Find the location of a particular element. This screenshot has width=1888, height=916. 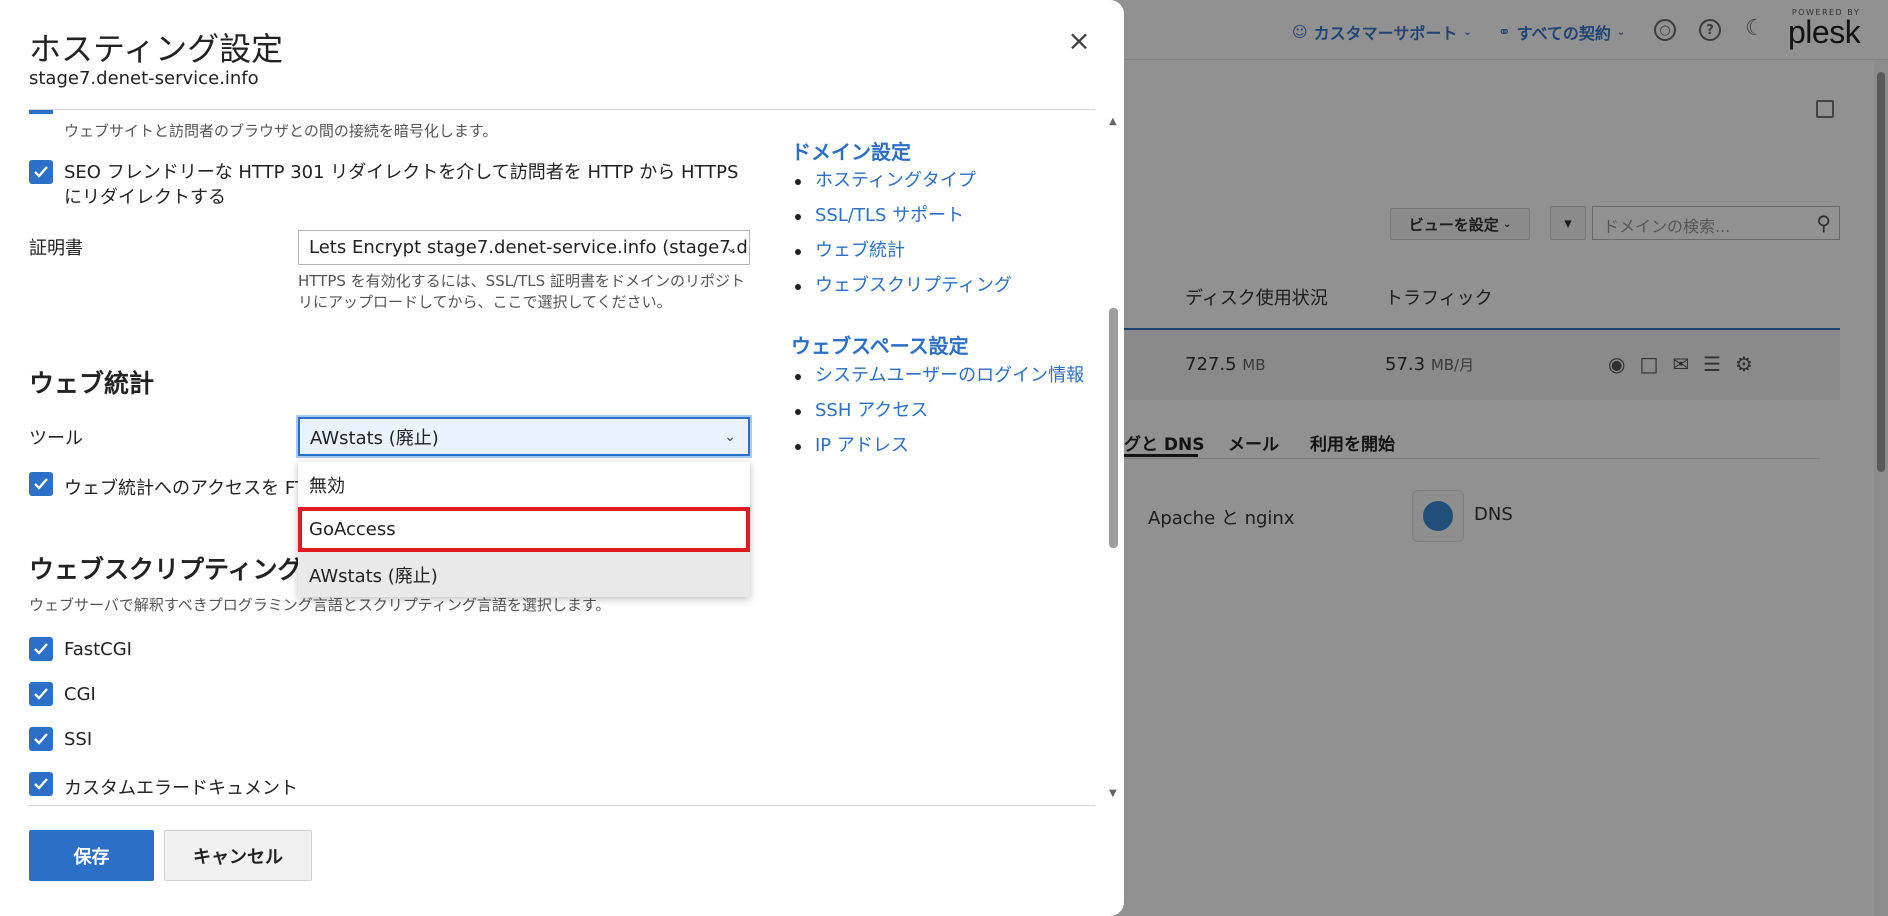

tool-label: ツール is located at coordinates (56, 438).